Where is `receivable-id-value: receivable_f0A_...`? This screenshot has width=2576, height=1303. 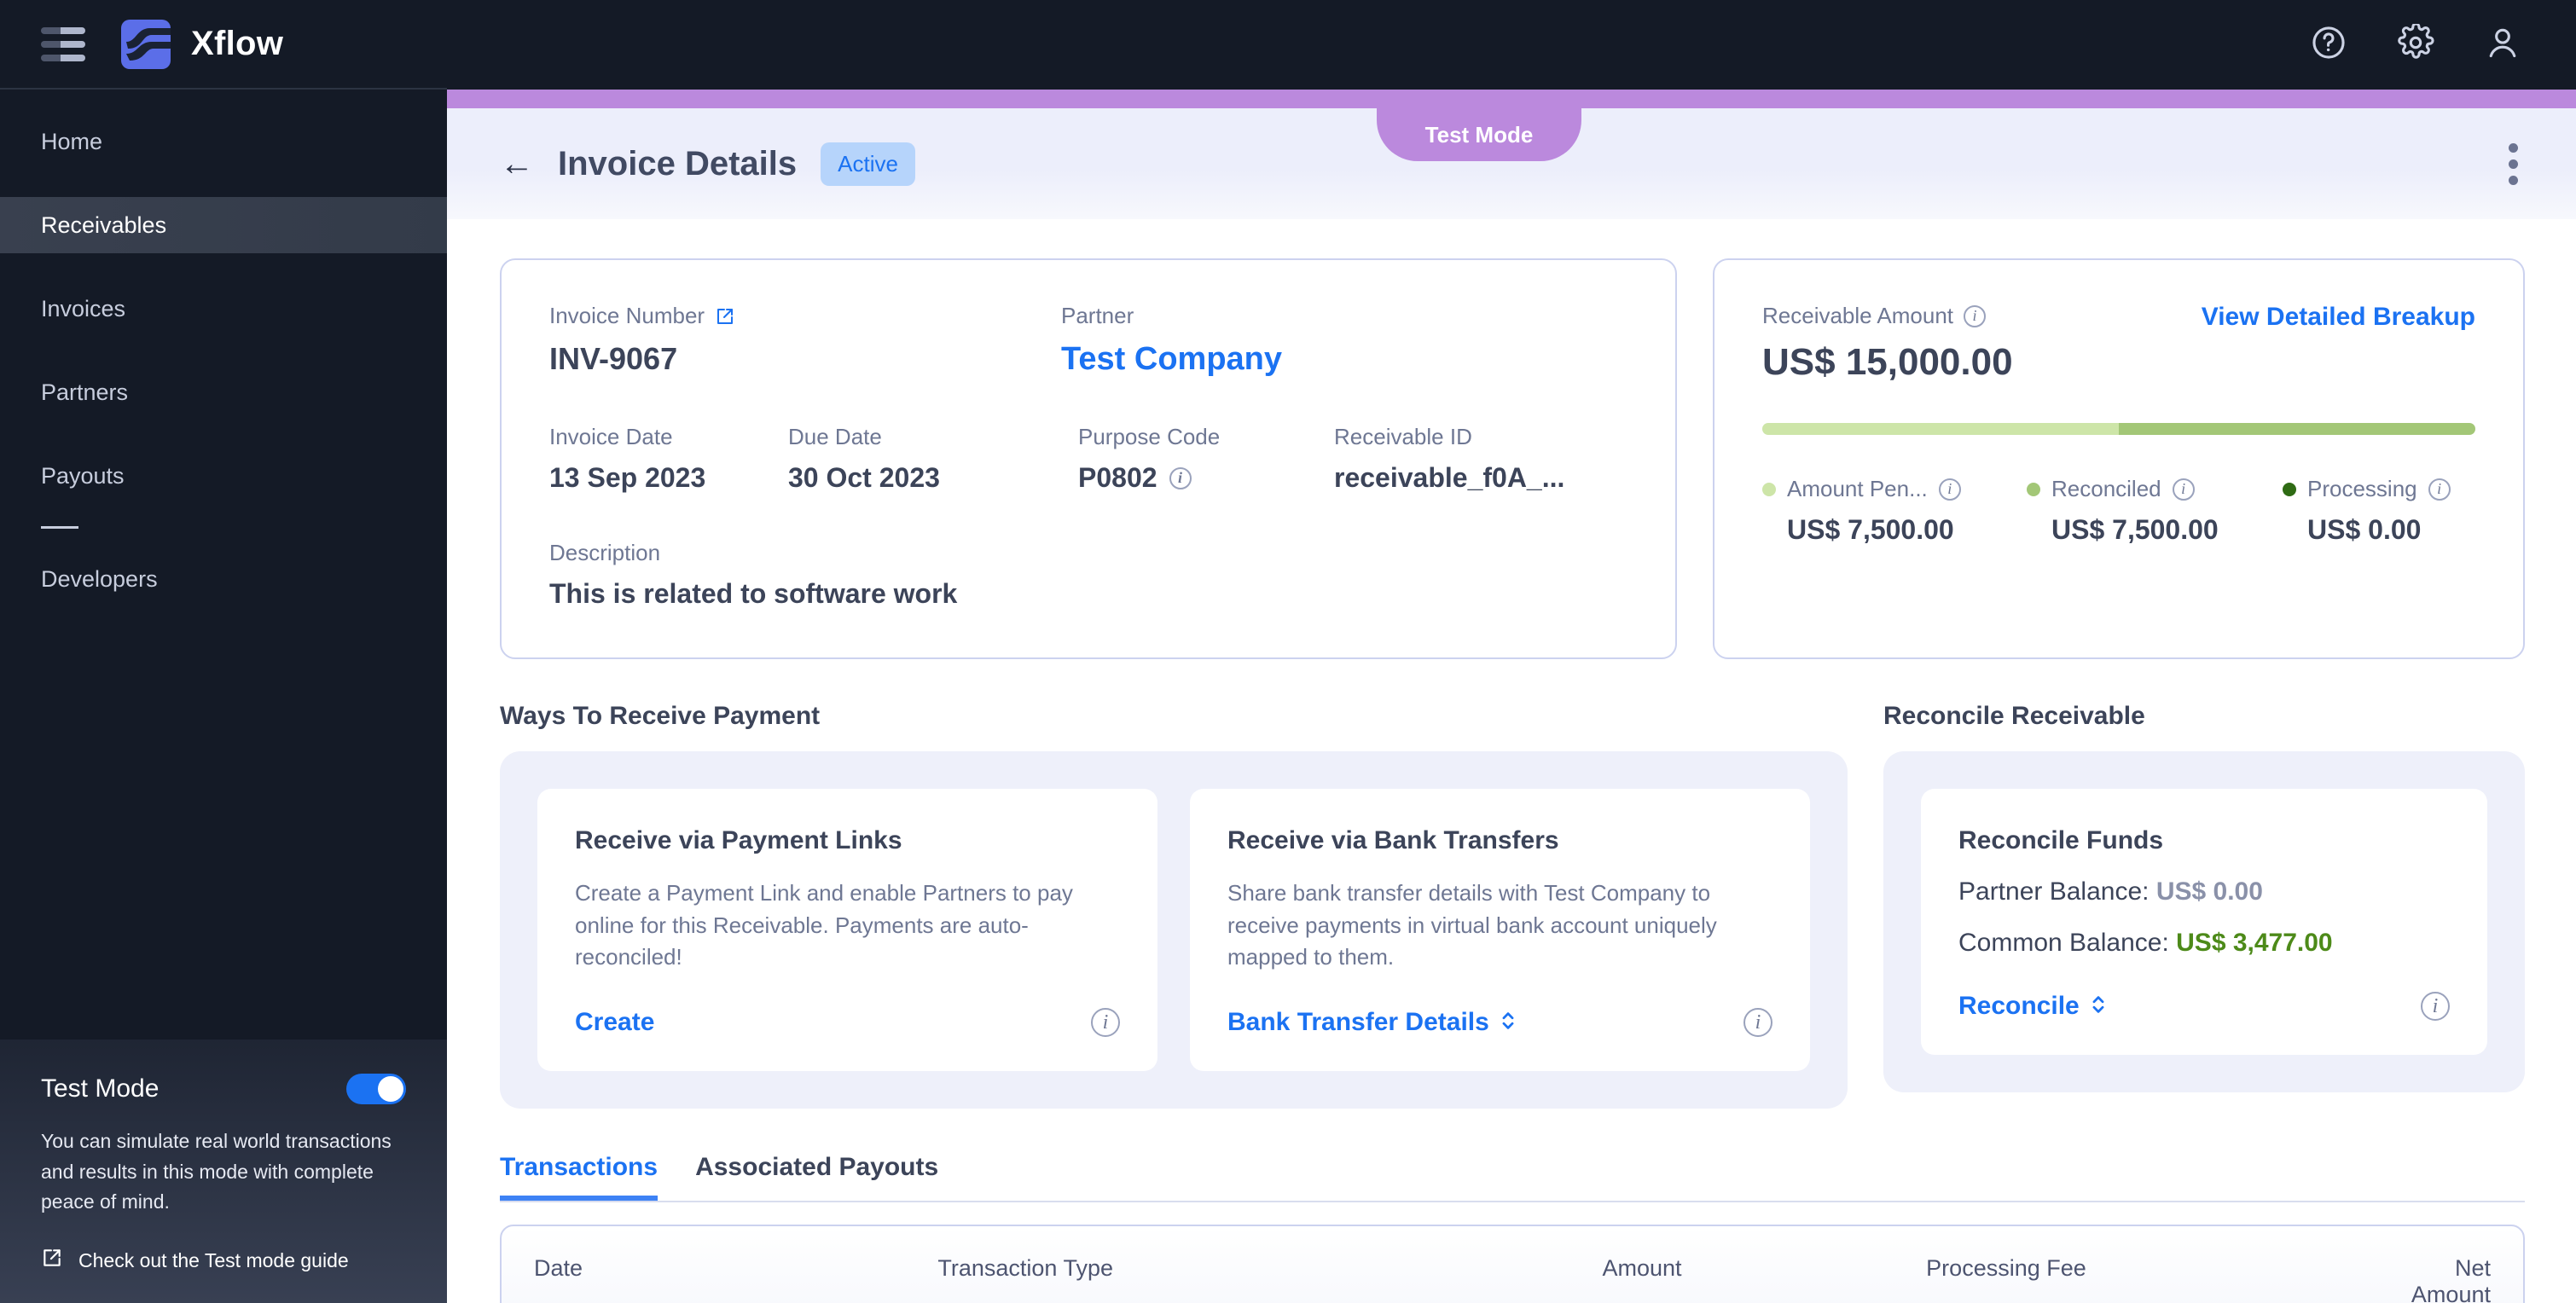 receivable-id-value: receivable_f0A_... is located at coordinates (1449, 478).